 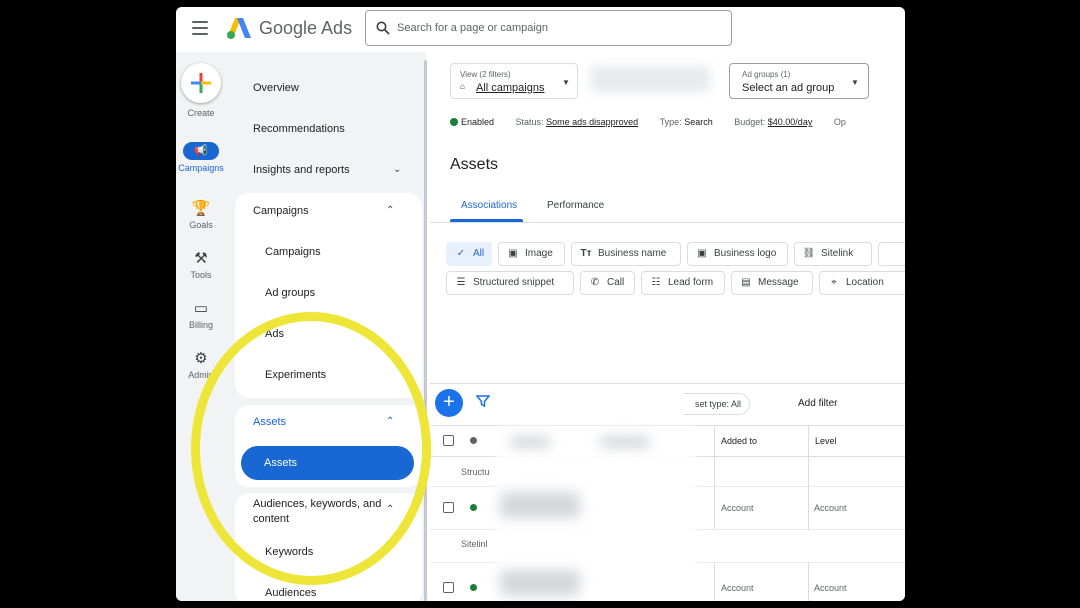 I want to click on enabled-label: Enabled, so click(x=478, y=122).